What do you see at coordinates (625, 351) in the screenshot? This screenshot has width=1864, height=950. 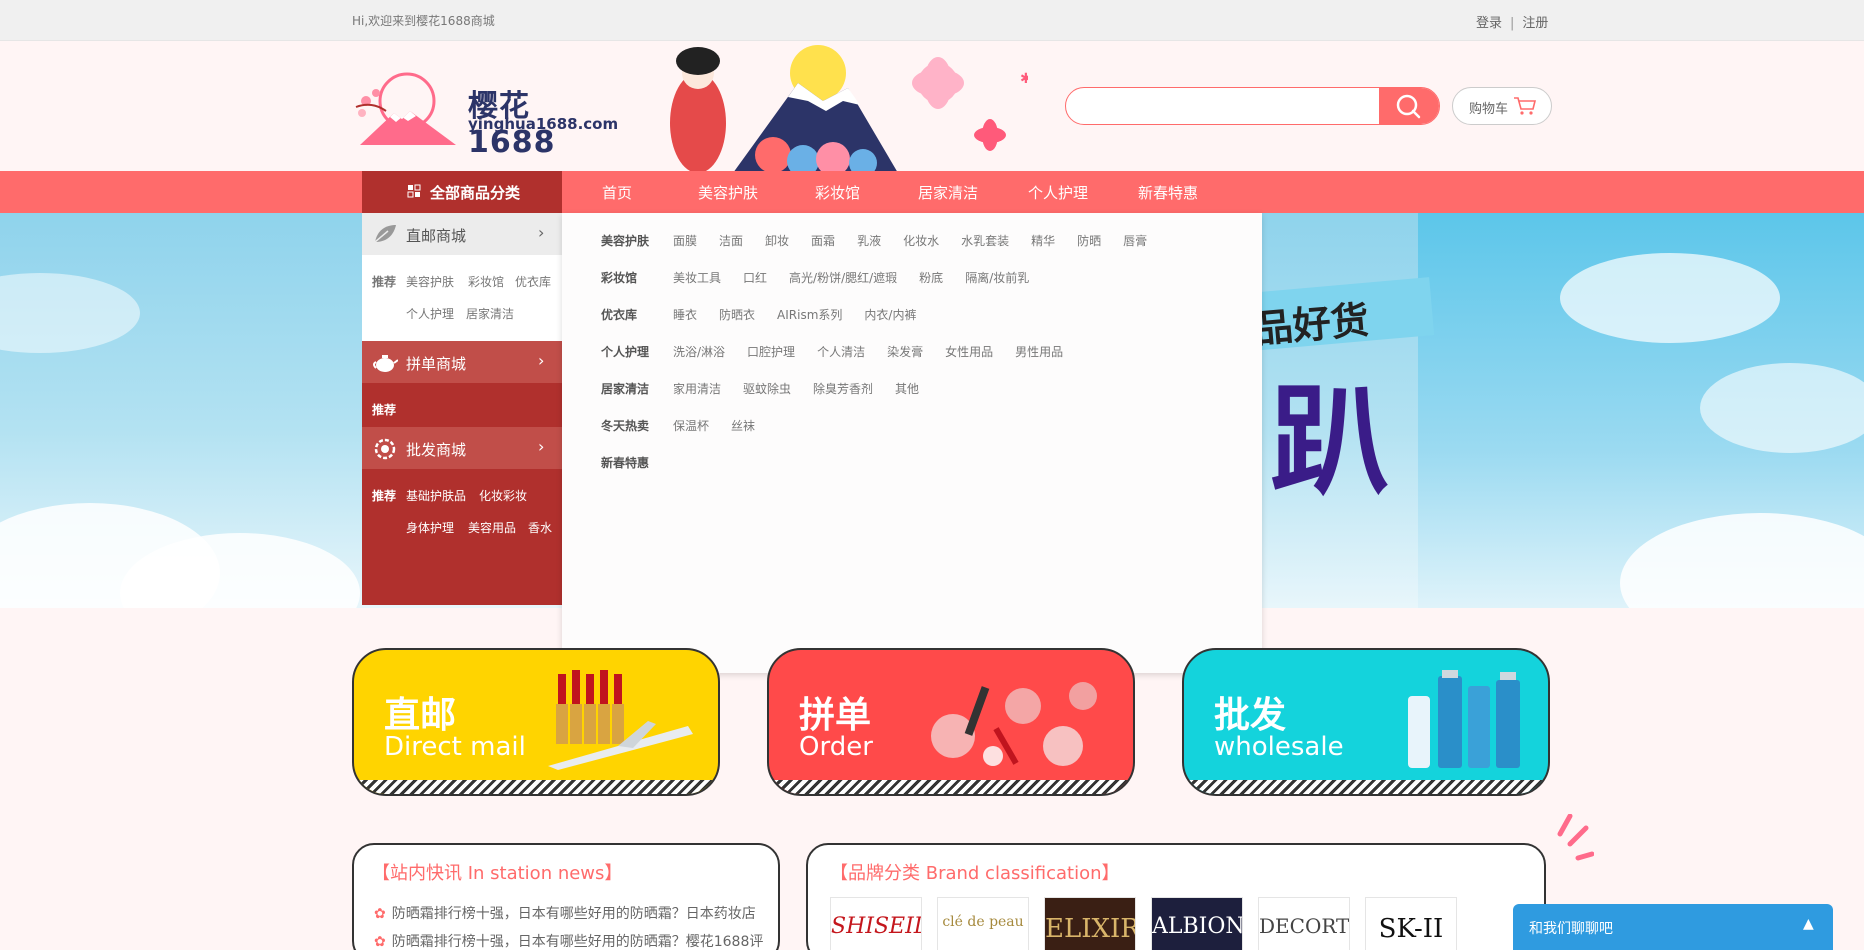 I see `dropdown-category: 个人护理` at bounding box center [625, 351].